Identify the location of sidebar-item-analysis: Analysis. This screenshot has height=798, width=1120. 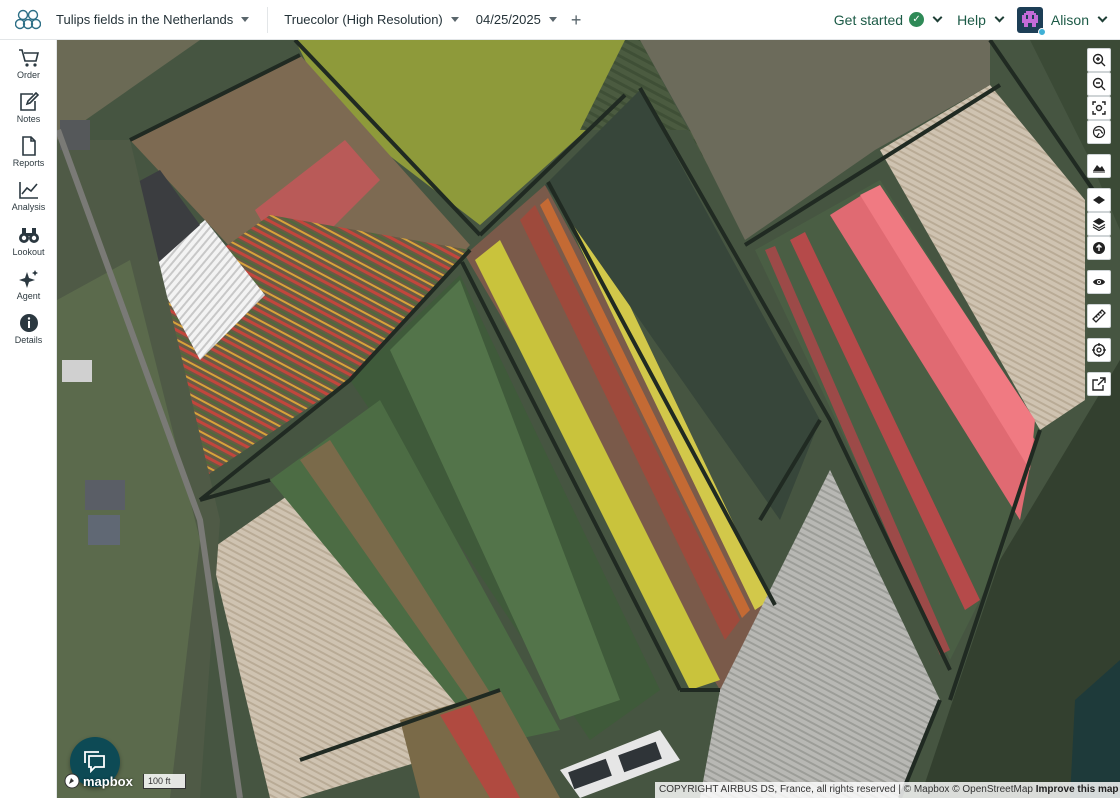
(28, 199).